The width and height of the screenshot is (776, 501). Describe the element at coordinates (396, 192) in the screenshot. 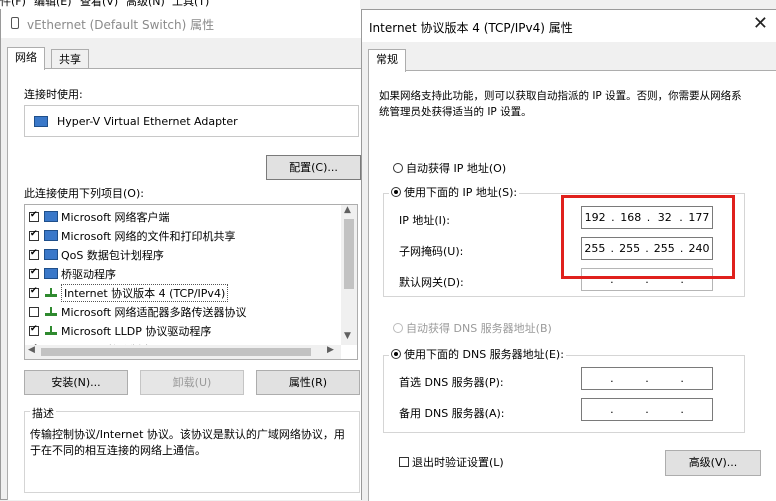

I see `manual-ip-radio` at that location.